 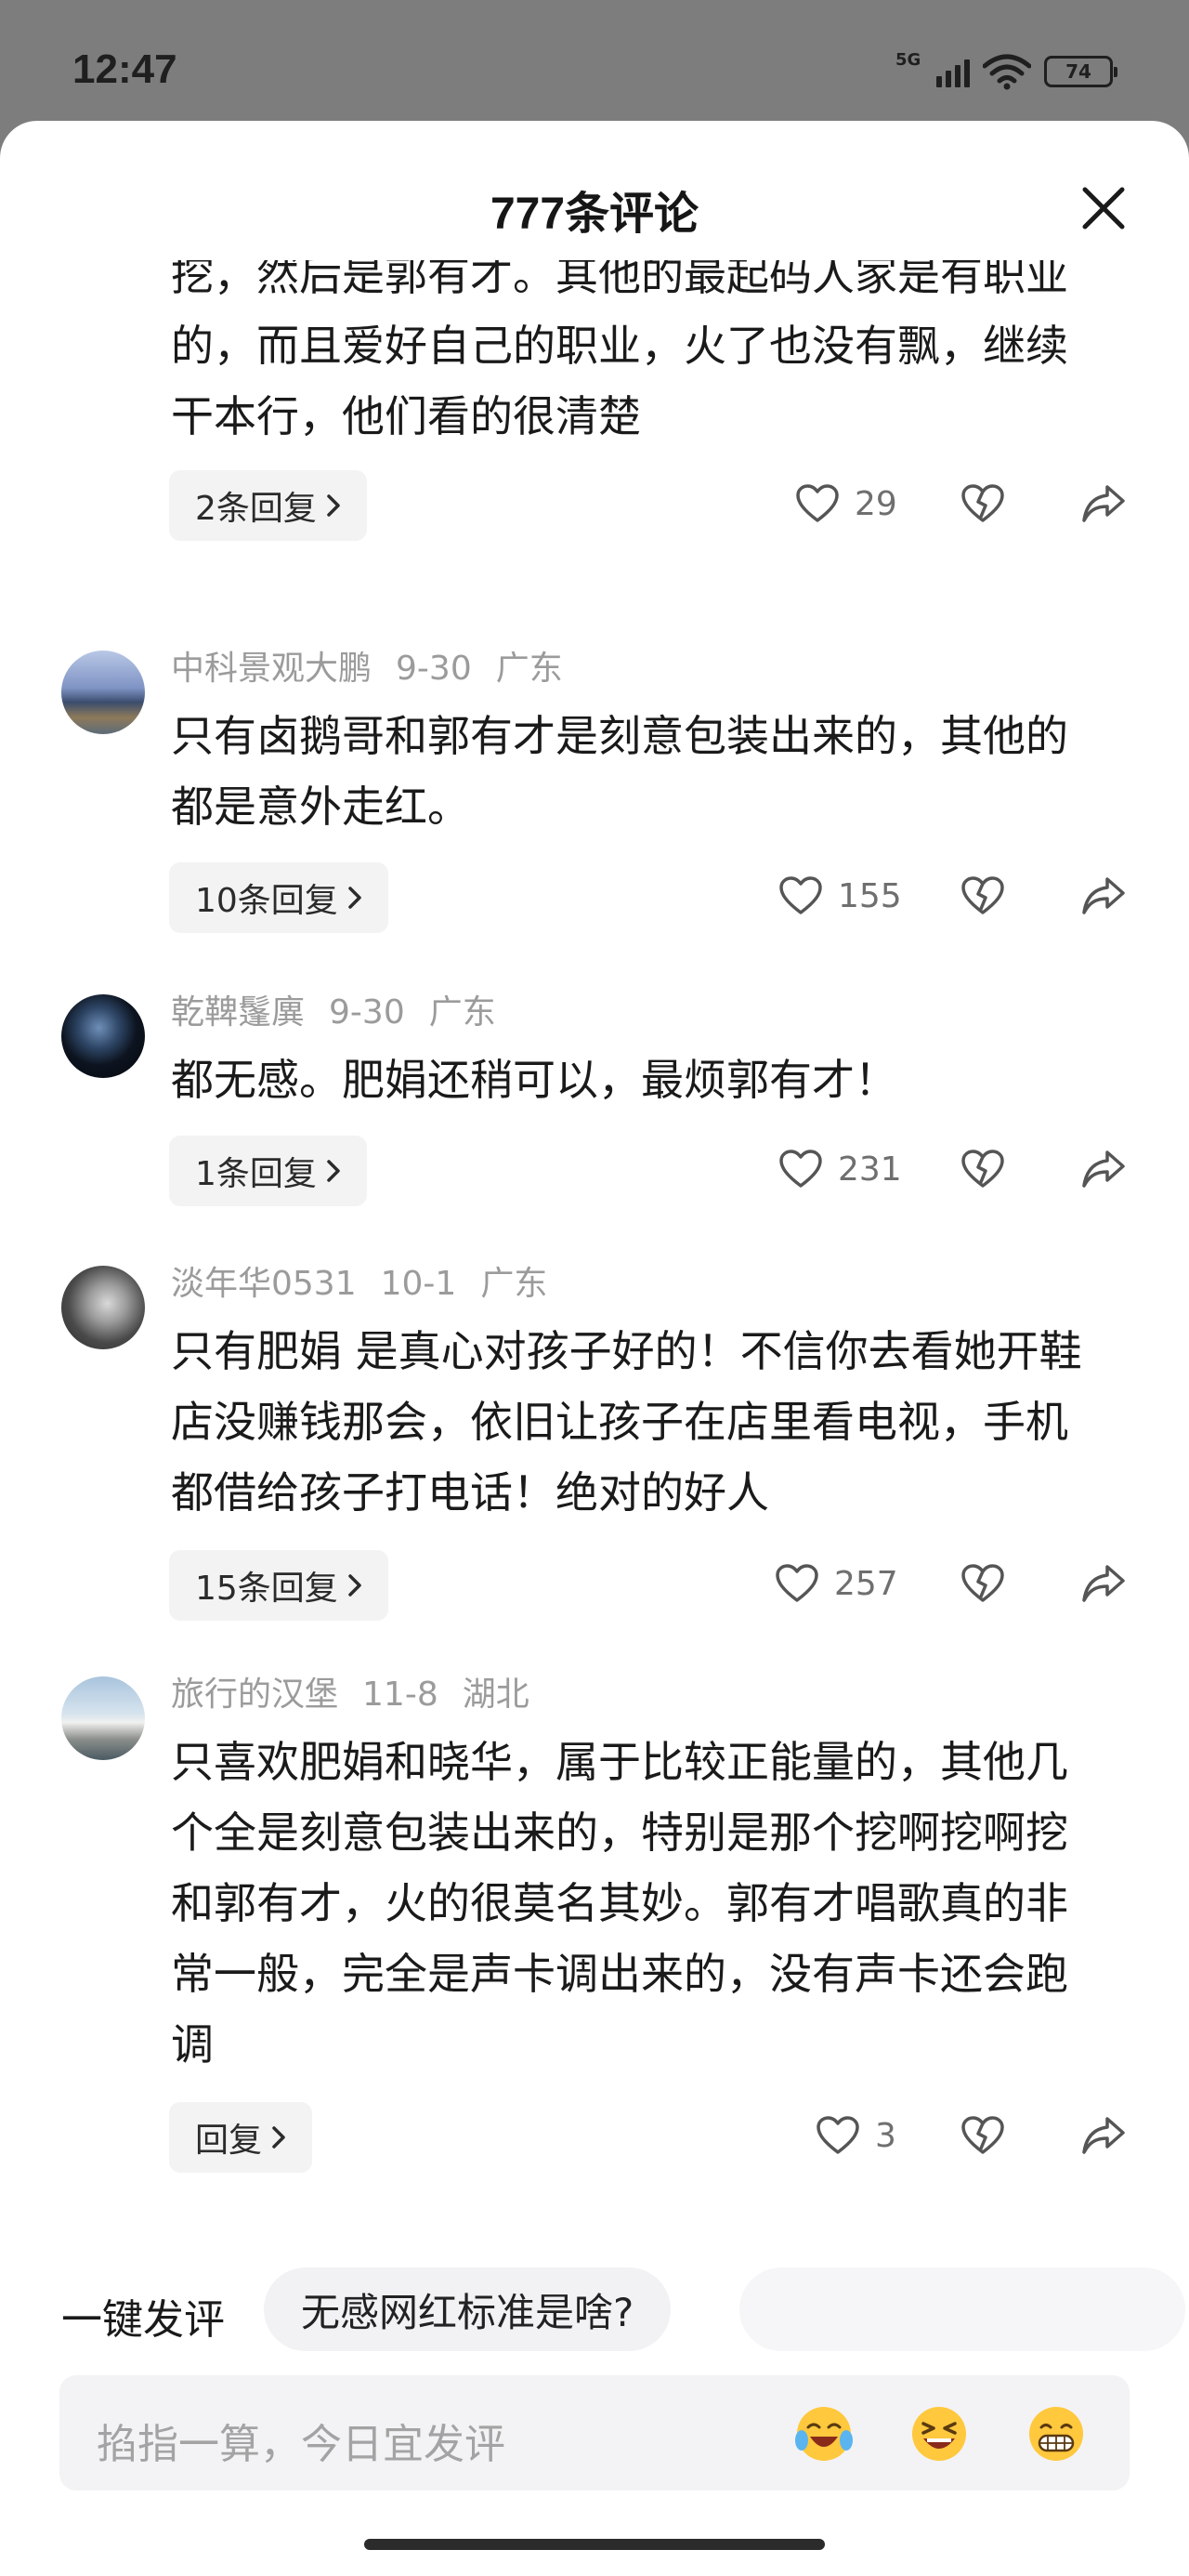 I want to click on like-count: 155, so click(x=870, y=895).